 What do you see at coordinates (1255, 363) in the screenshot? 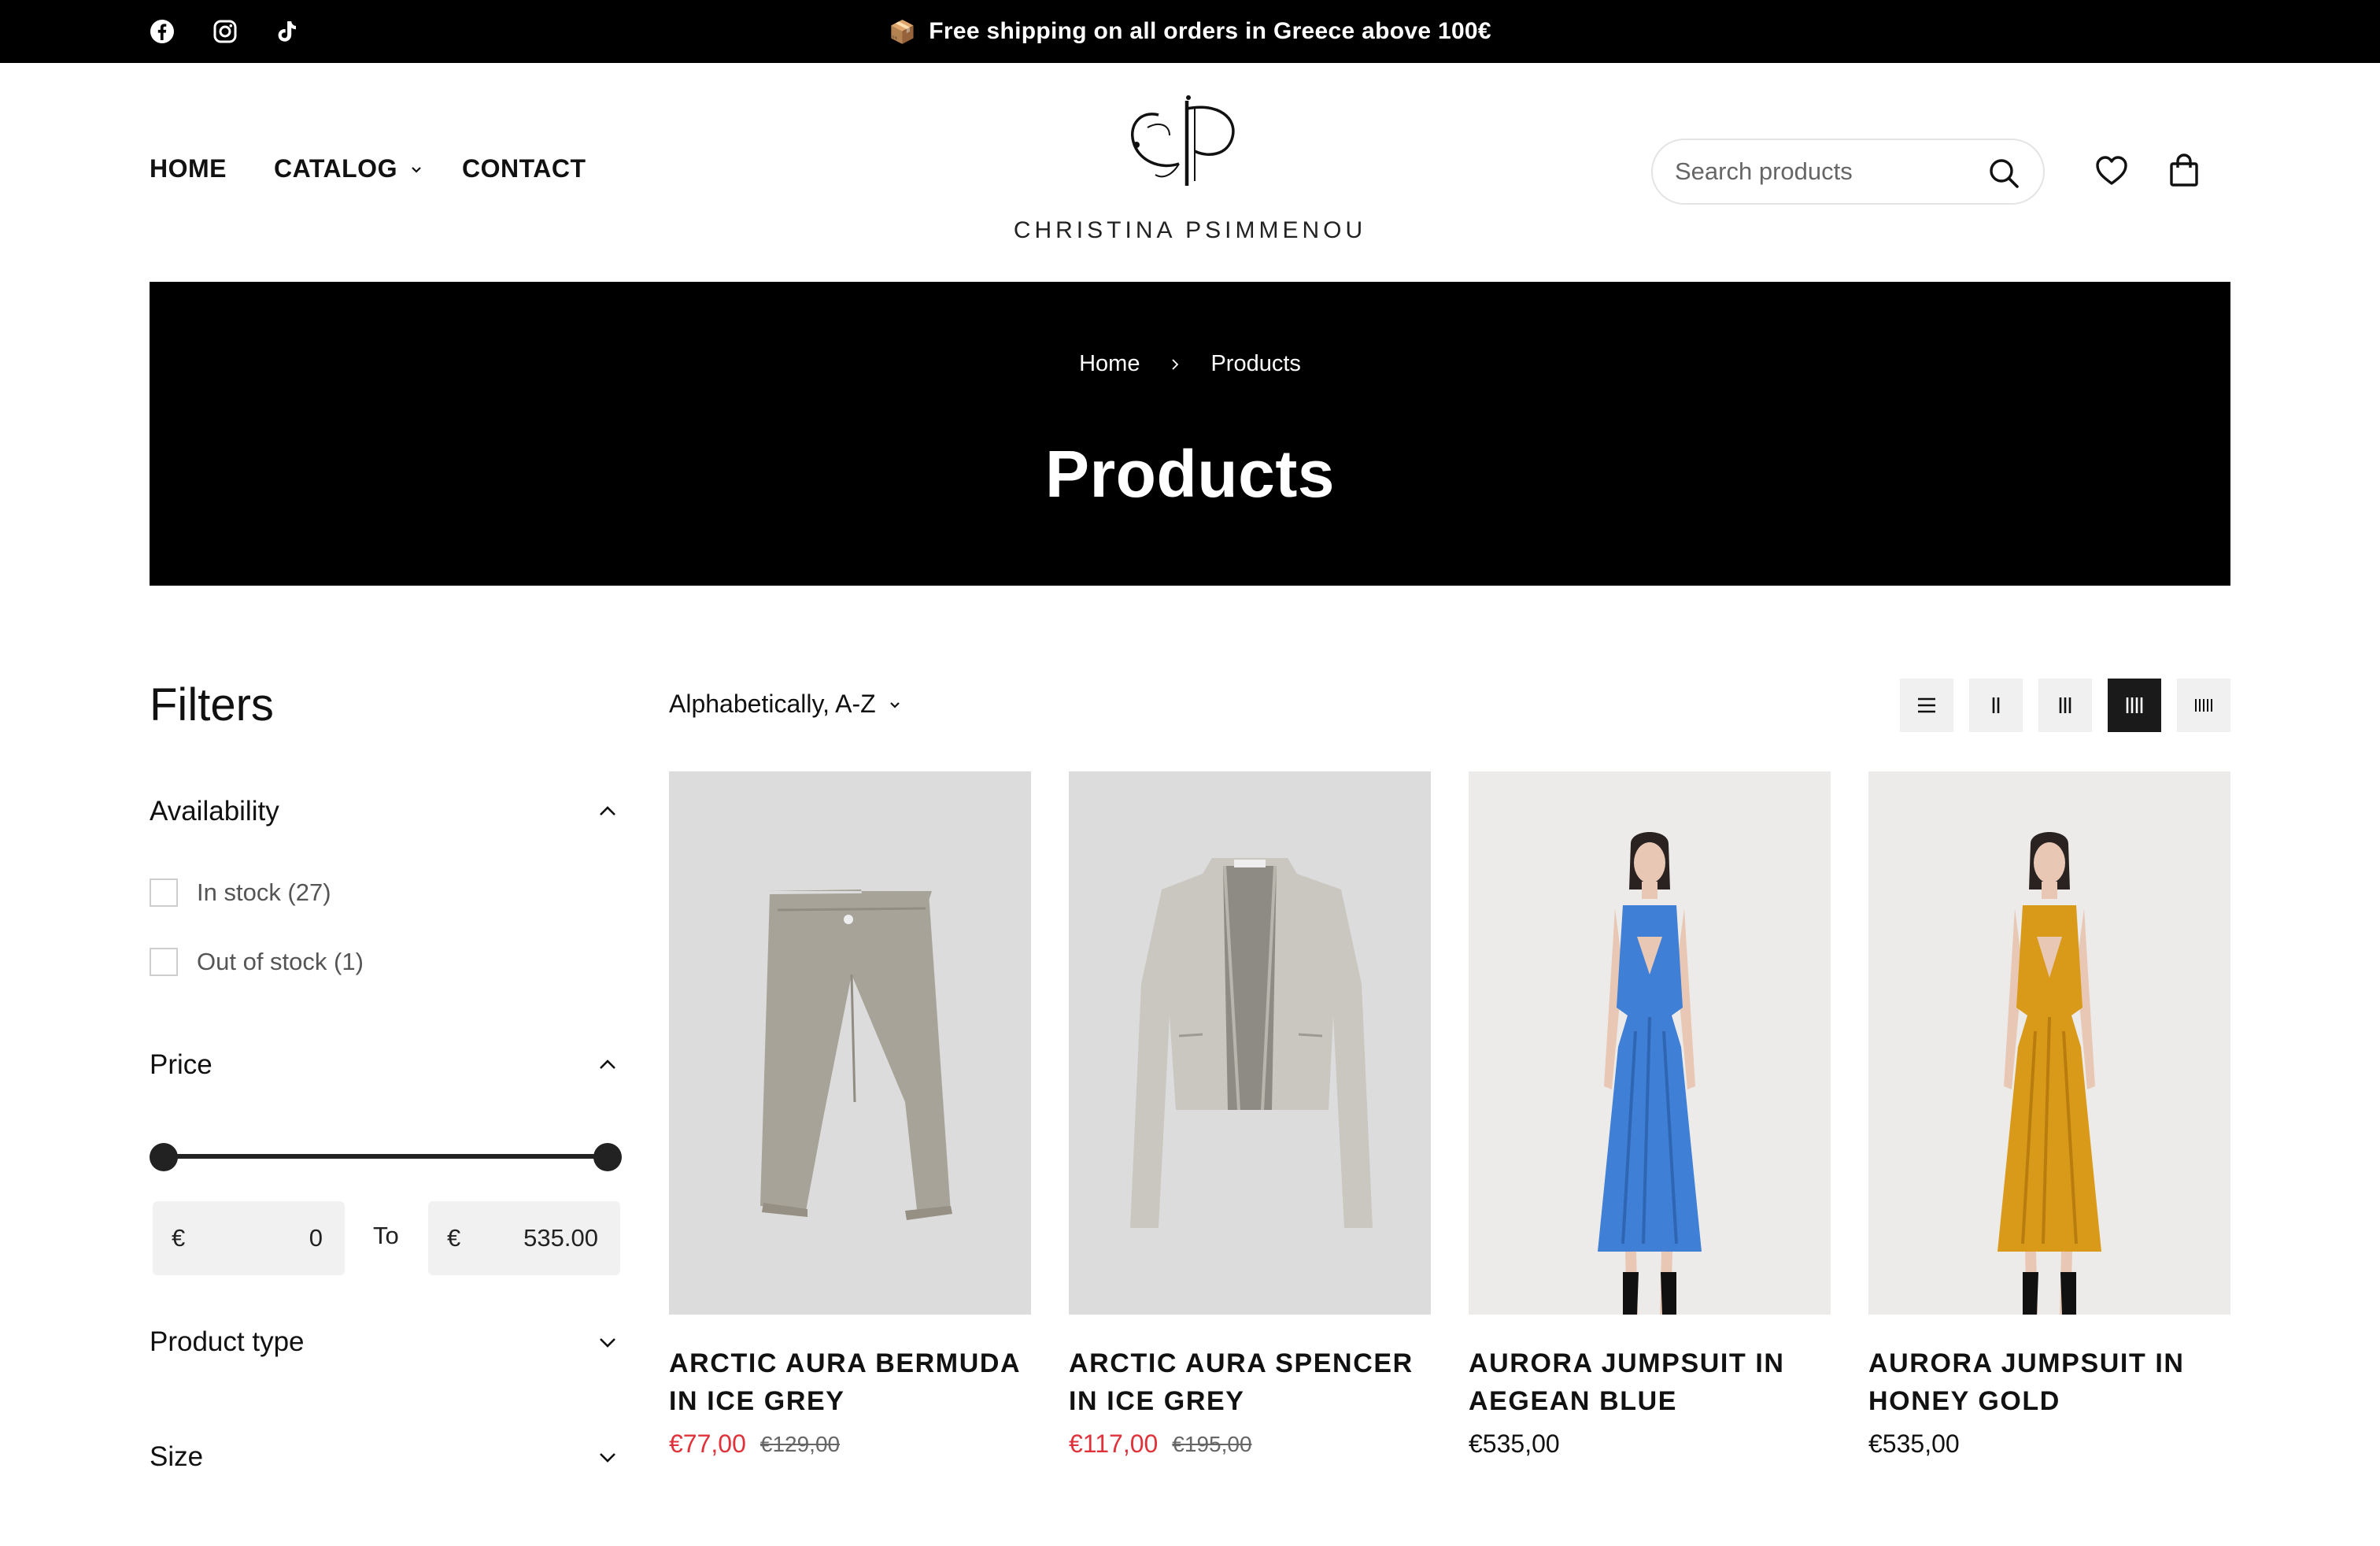
I see `breadcrumb-current: Products` at bounding box center [1255, 363].